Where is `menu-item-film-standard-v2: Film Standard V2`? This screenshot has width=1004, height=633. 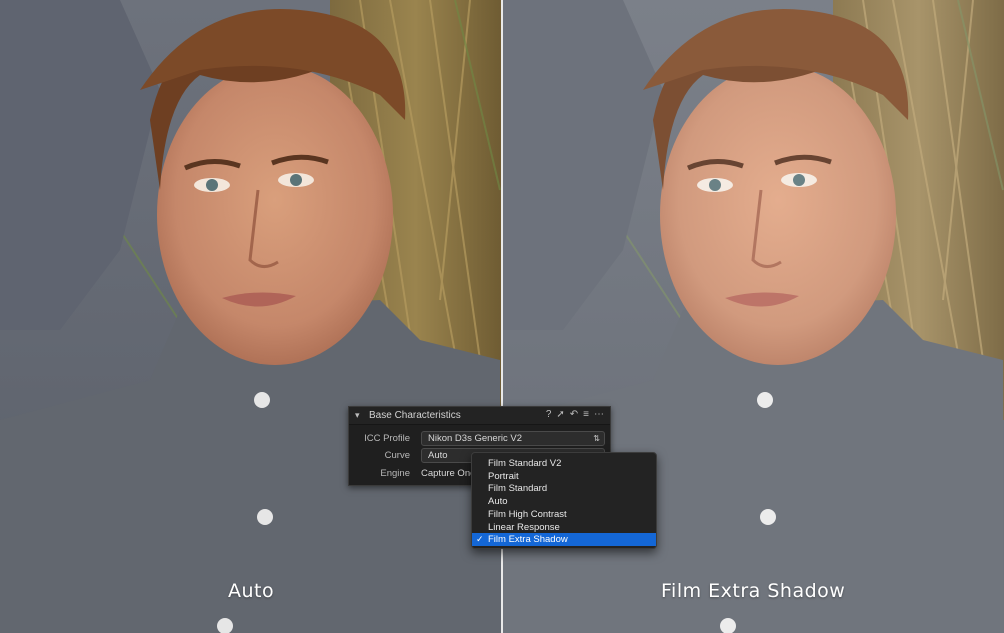 menu-item-film-standard-v2: Film Standard V2 is located at coordinates (564, 463).